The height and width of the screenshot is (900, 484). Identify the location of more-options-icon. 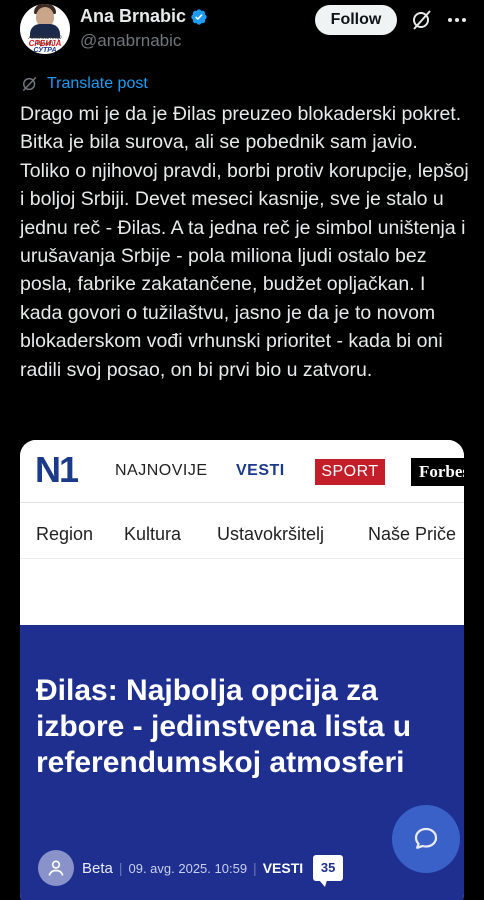
(457, 20).